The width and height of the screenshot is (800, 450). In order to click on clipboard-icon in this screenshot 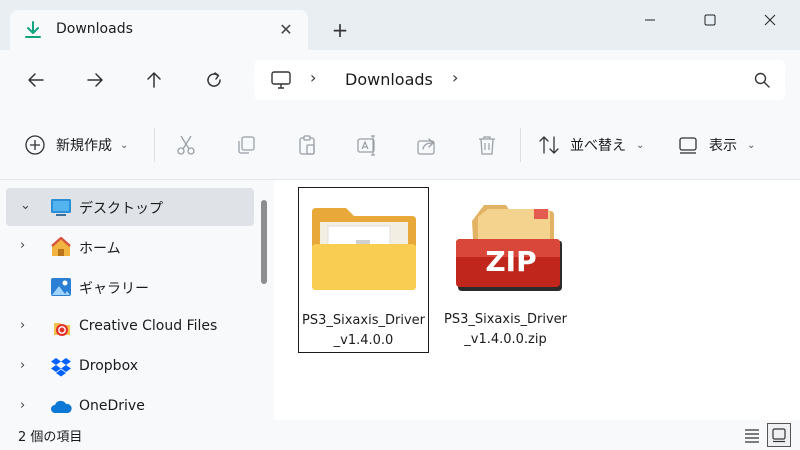, I will do `click(307, 145)`.